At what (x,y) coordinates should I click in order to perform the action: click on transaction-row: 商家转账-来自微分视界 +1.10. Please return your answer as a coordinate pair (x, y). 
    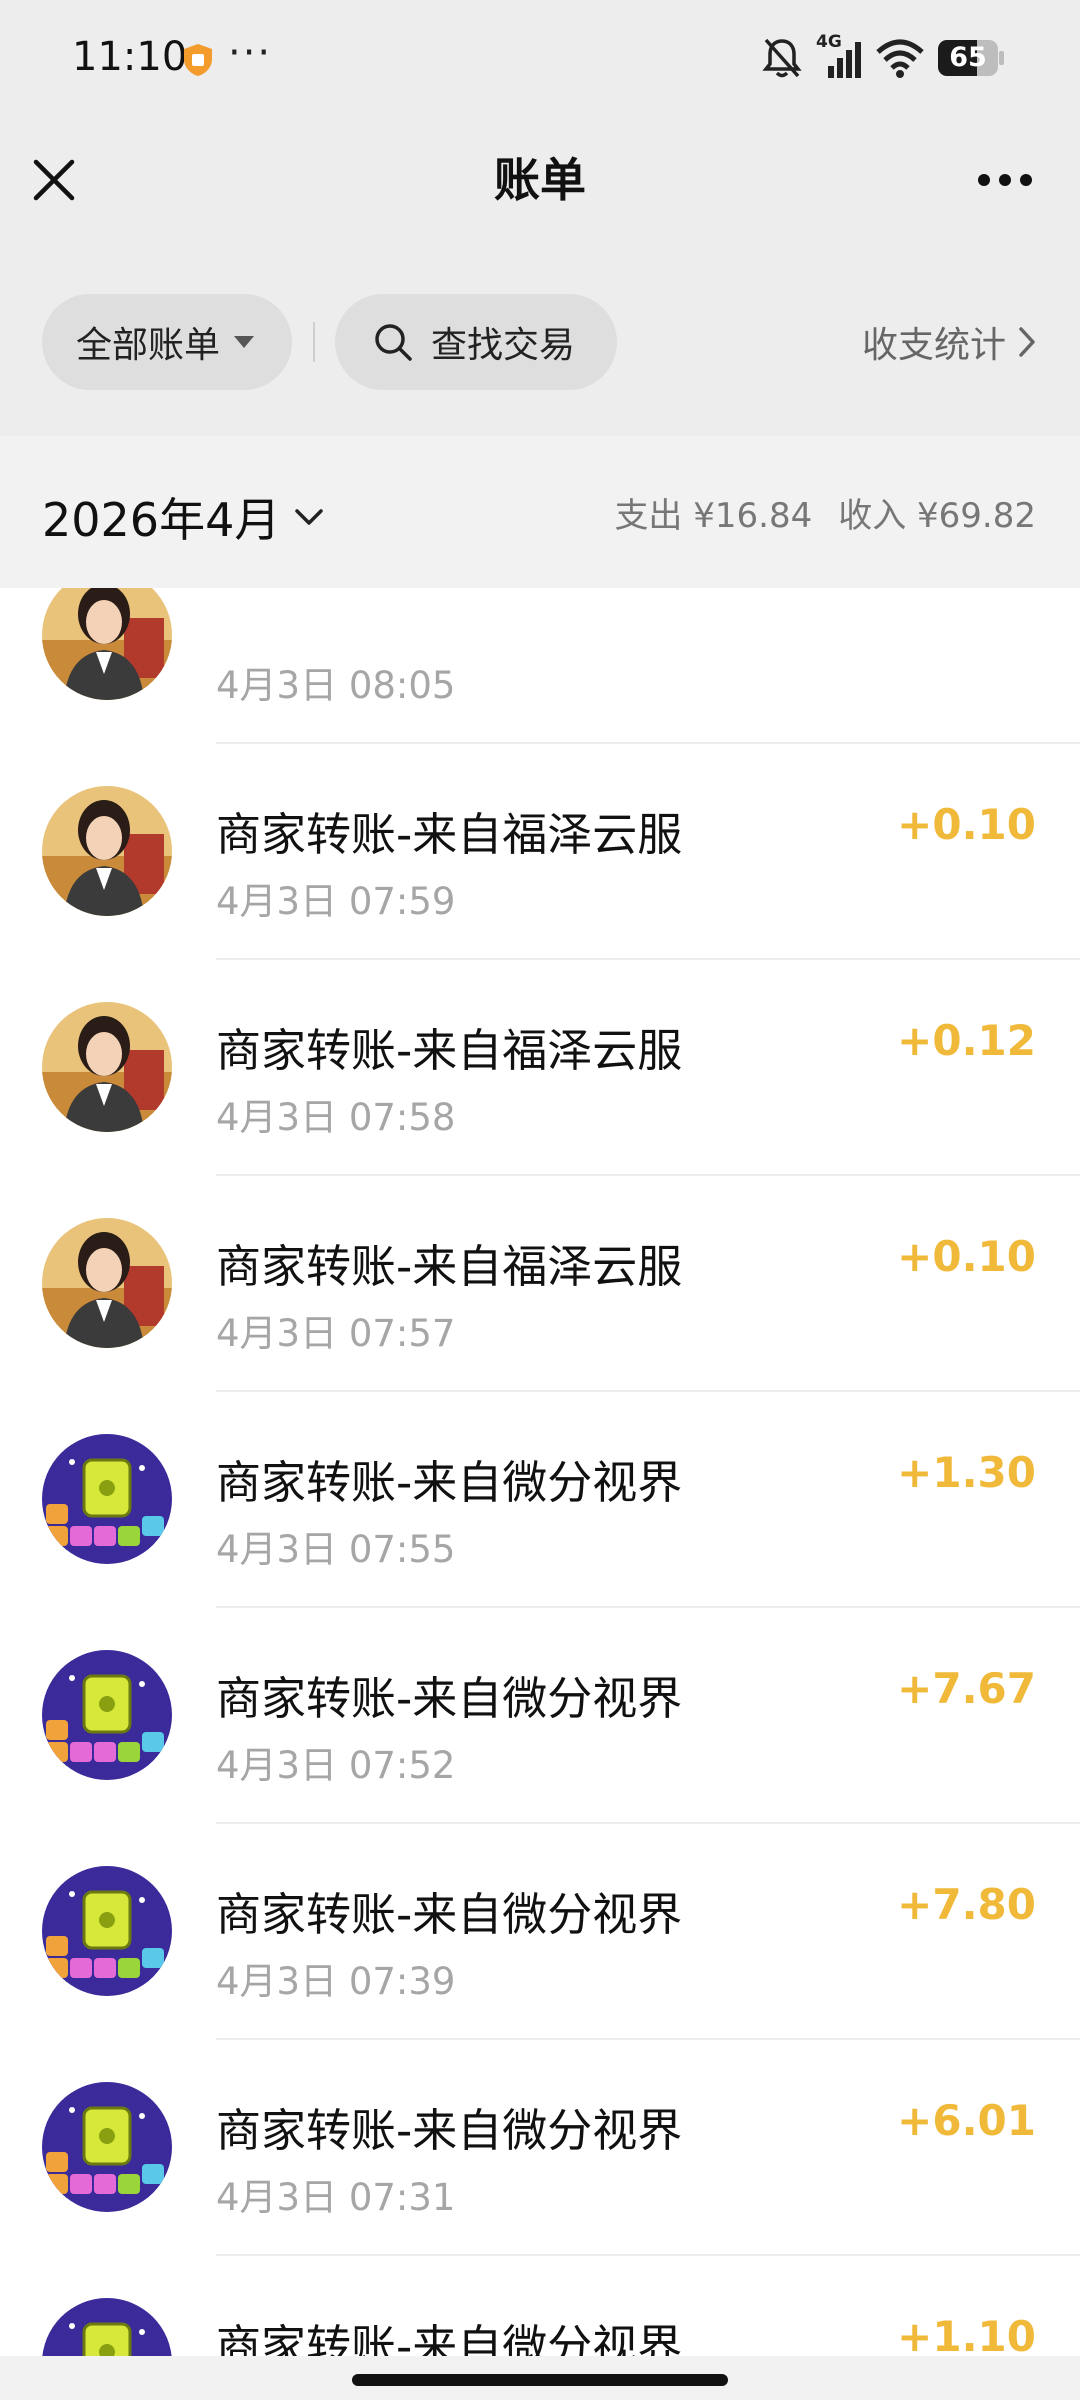
    Looking at the image, I should click on (540, 2306).